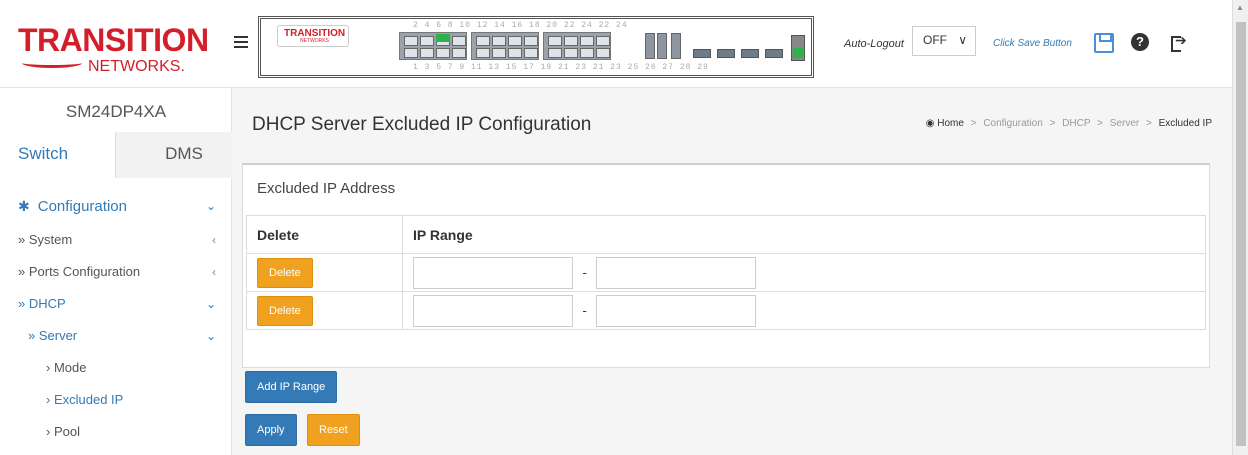 The height and width of the screenshot is (455, 1248). What do you see at coordinates (935, 40) in the screenshot?
I see `auto-logout-value: OFF` at bounding box center [935, 40].